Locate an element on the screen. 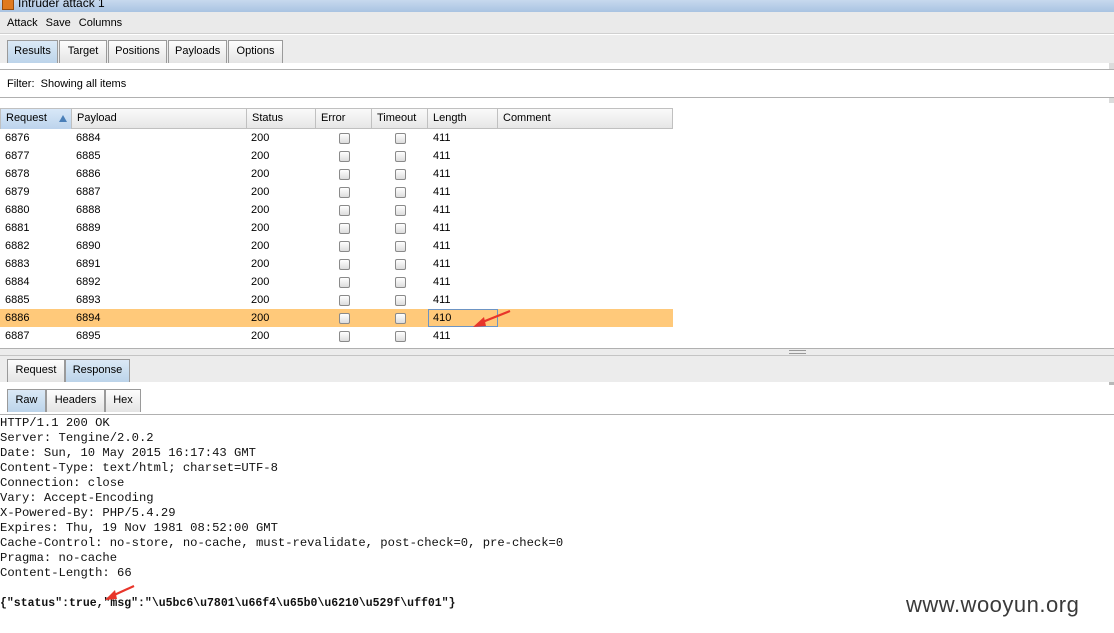 The height and width of the screenshot is (633, 1114). tab-response: Response is located at coordinates (97, 370).